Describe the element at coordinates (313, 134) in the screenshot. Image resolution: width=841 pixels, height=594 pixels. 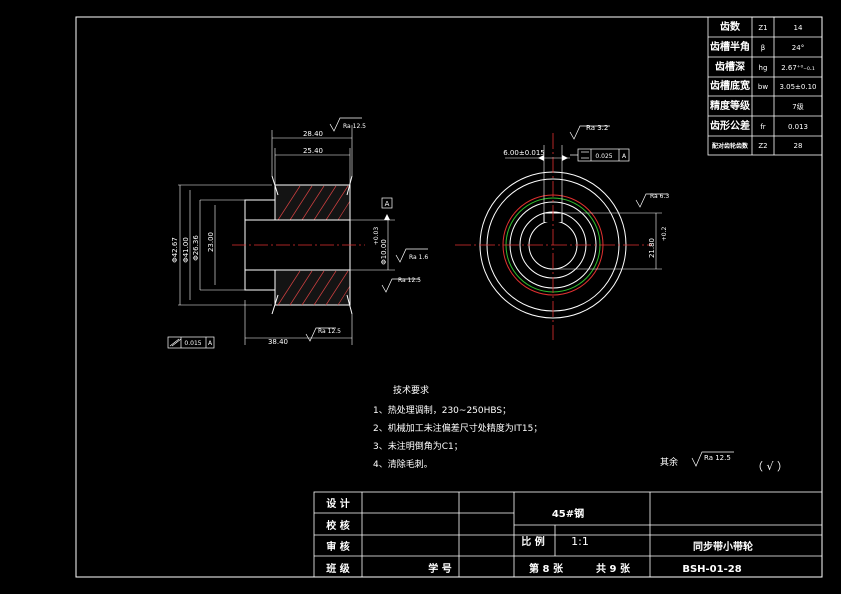
I see `dim-width-28: 28.40` at that location.